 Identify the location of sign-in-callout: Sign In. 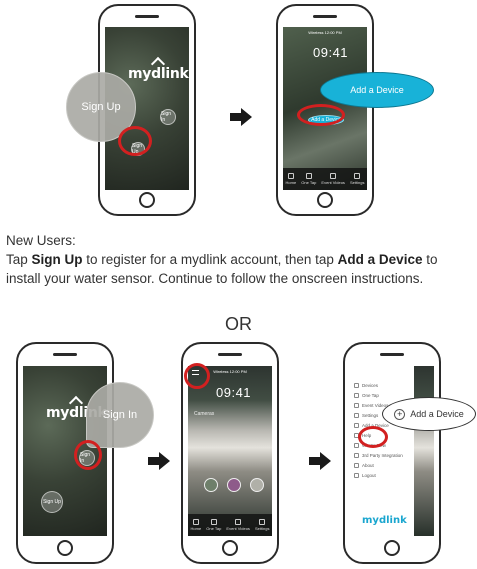
(120, 415).